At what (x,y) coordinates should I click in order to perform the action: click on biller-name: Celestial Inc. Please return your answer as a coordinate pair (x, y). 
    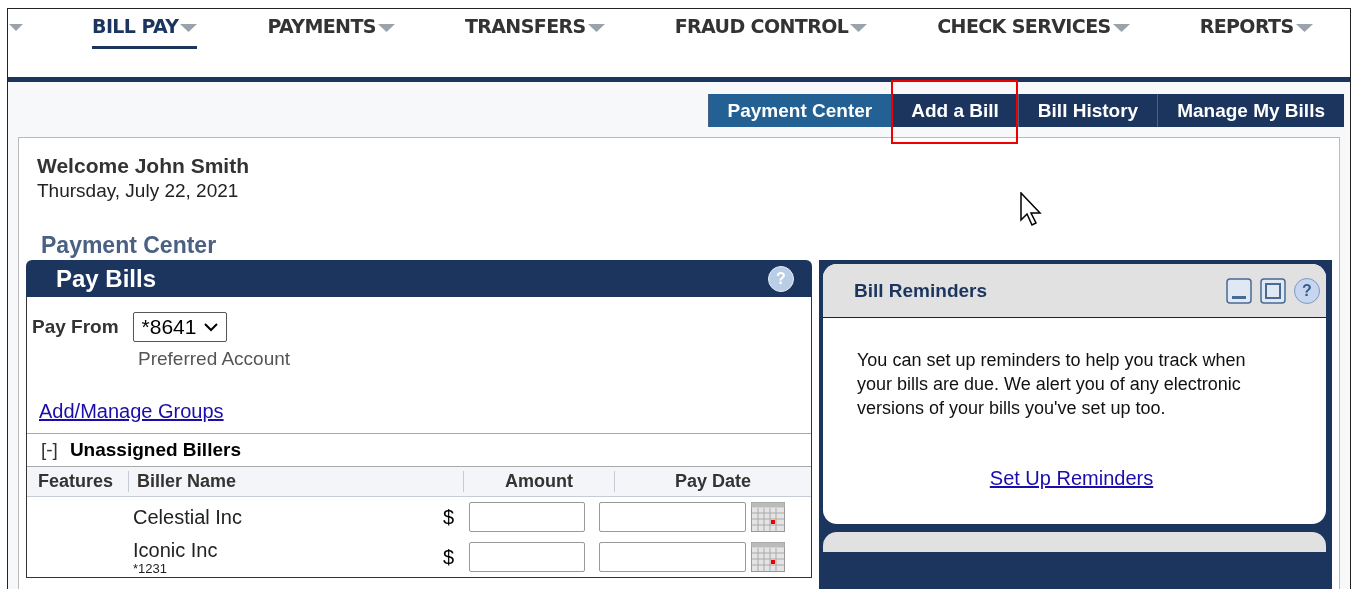
    Looking at the image, I should click on (188, 517).